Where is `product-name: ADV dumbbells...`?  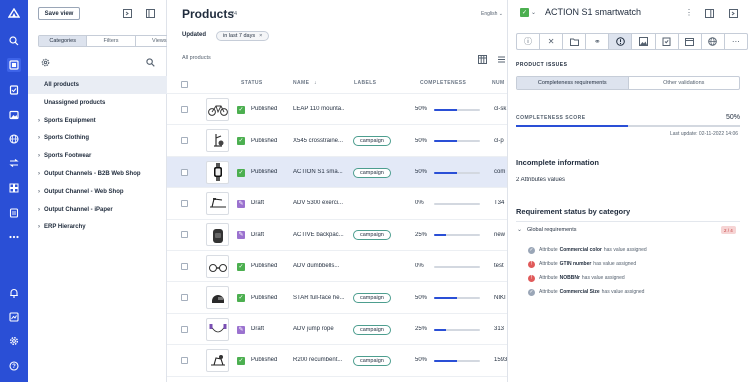 product-name: ADV dumbbells... is located at coordinates (319, 266).